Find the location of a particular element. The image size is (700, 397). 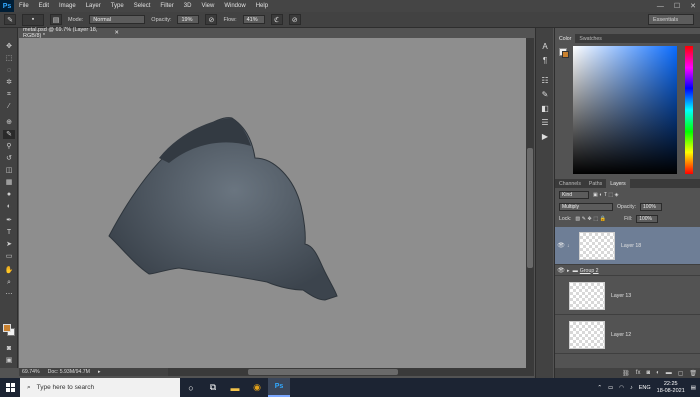

pen-tool-icon: ✒ is located at coordinates (9, 220).